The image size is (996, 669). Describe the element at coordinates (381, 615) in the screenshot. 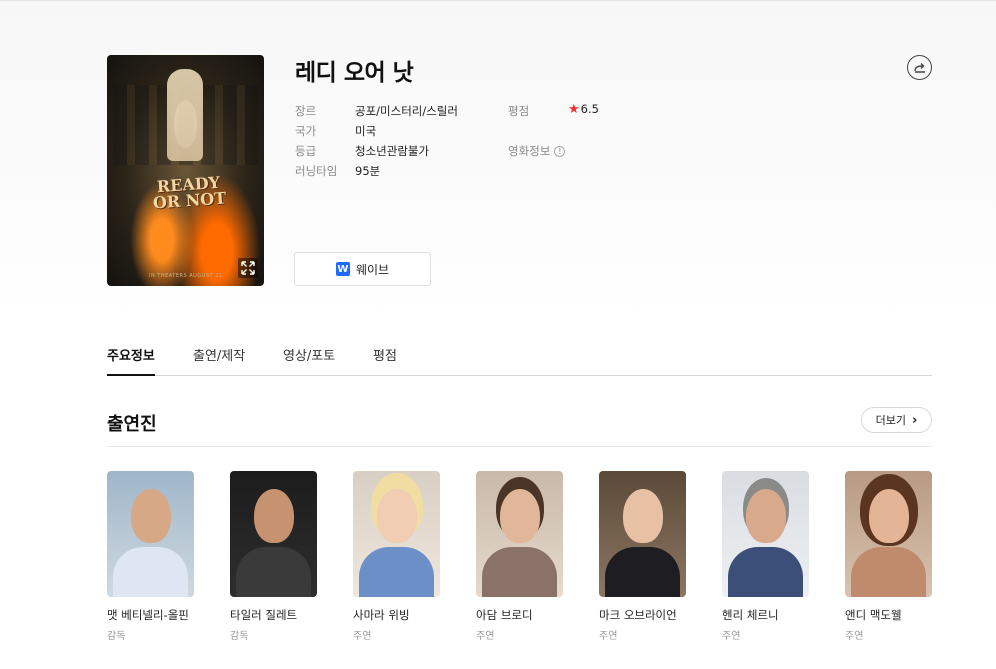

I see `cast-name: 사마라 위빙` at that location.